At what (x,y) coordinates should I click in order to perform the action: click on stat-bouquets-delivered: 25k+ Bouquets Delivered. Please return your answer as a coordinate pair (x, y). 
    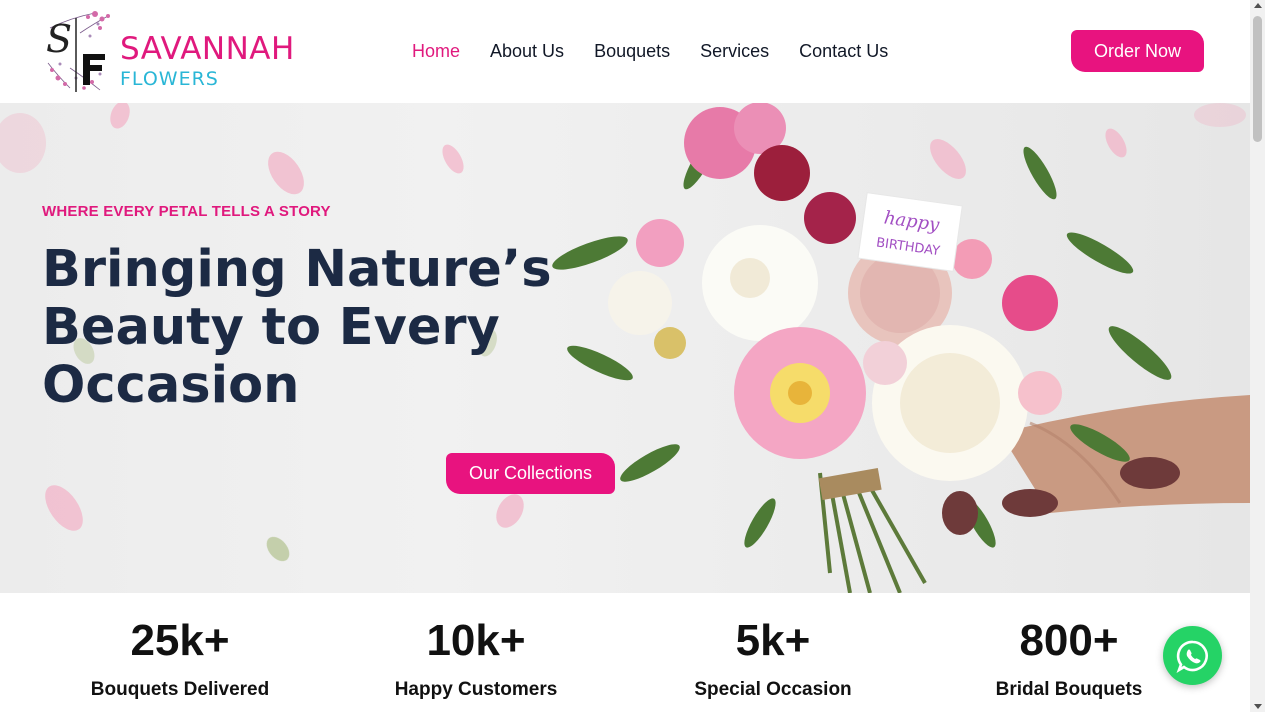
    Looking at the image, I should click on (180, 647).